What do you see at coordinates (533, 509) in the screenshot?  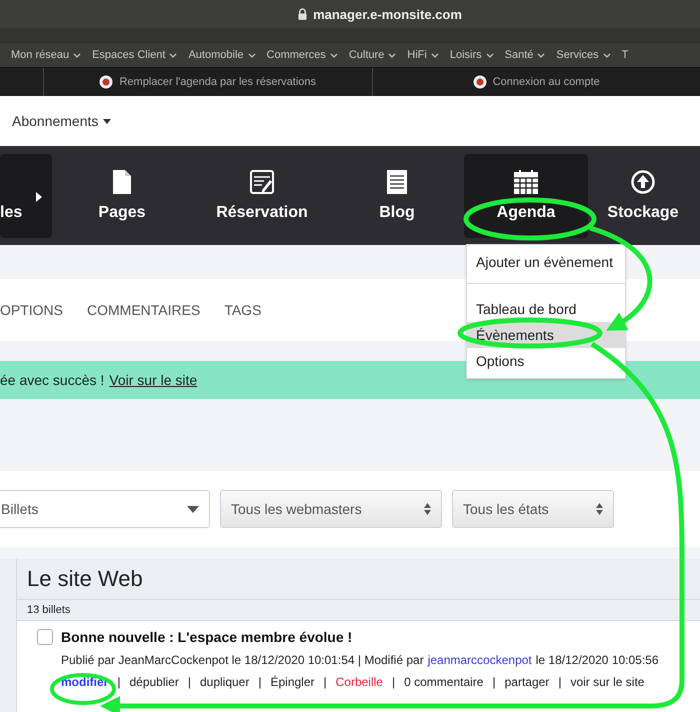 I see `filter-select: Tous les états` at bounding box center [533, 509].